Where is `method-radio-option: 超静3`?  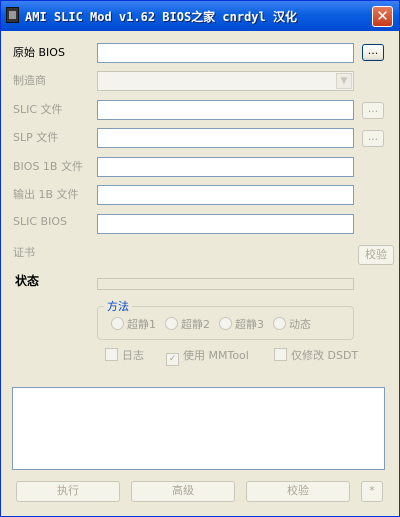
method-radio-option: 超静3 is located at coordinates (241, 324).